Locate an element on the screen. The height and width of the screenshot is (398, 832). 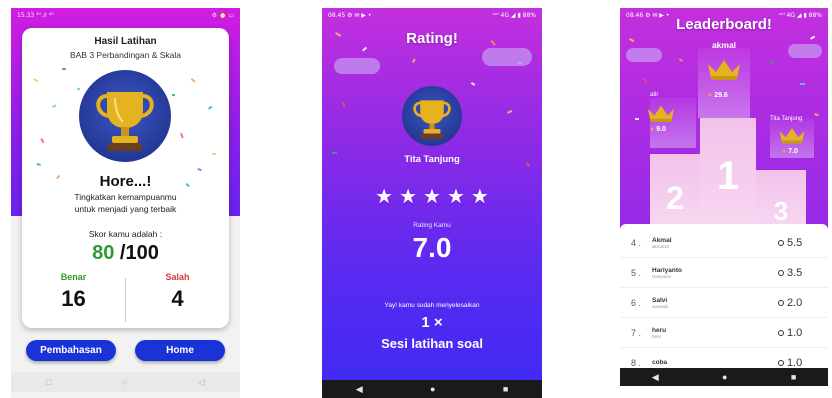
player-name: coba is located at coordinates (660, 362).